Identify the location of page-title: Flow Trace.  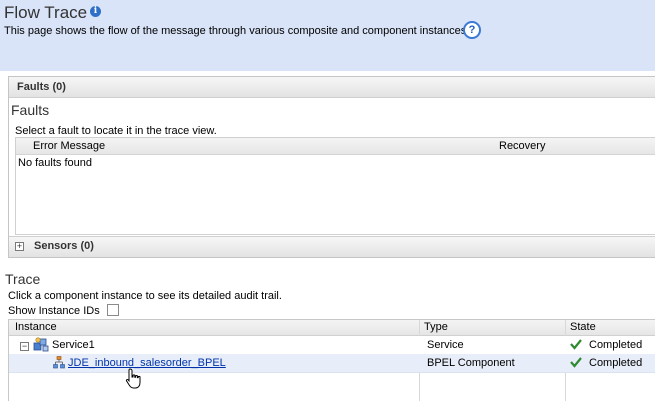
(46, 12).